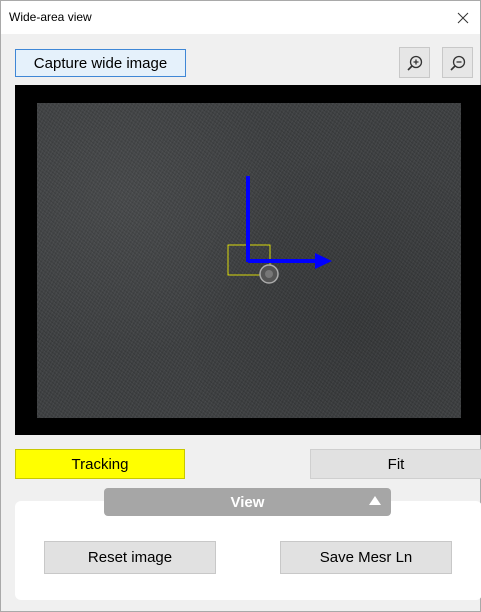 The image size is (481, 612). I want to click on zoom-out-button, so click(457, 62).